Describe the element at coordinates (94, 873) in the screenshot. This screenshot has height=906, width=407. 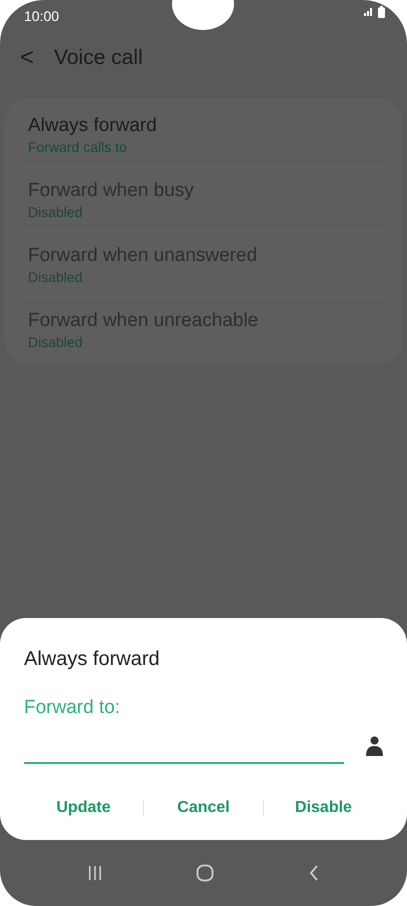
I see `recents-icon` at that location.